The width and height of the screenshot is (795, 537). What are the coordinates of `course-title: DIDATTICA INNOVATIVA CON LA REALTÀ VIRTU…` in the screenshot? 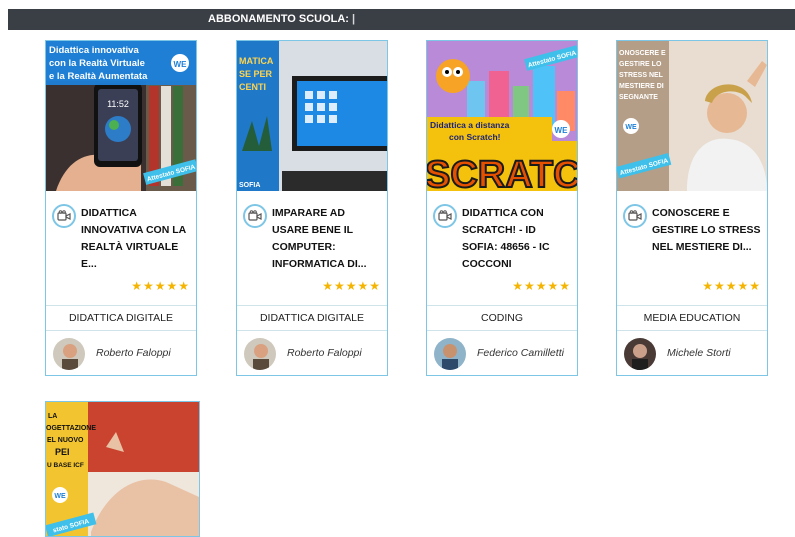 It's located at (137, 239).